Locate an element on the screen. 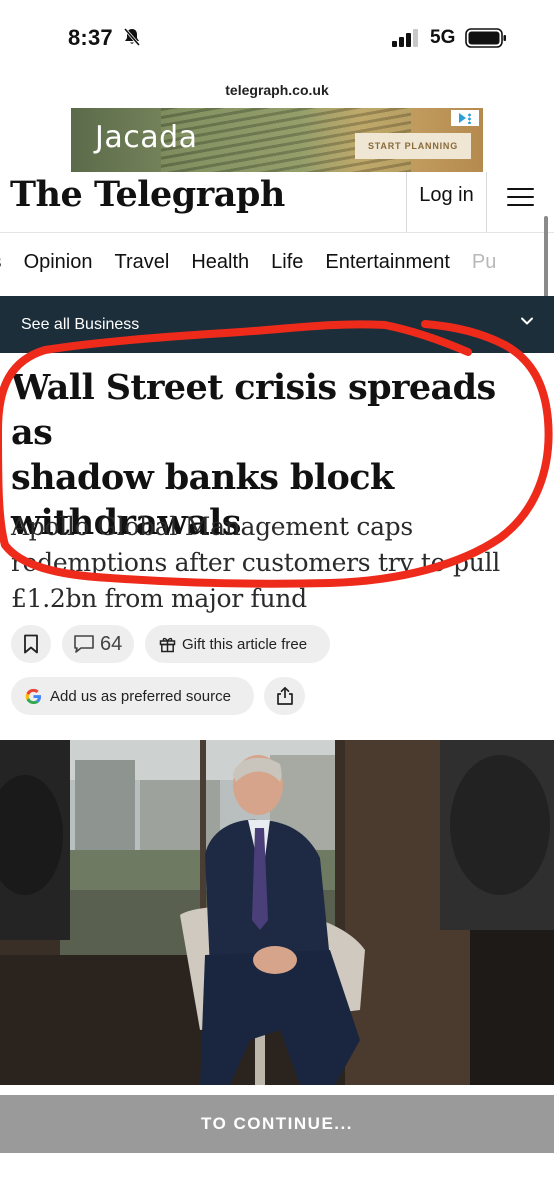 This screenshot has height=1200, width=554. gift-article-button: Gift this article free is located at coordinates (237, 644).